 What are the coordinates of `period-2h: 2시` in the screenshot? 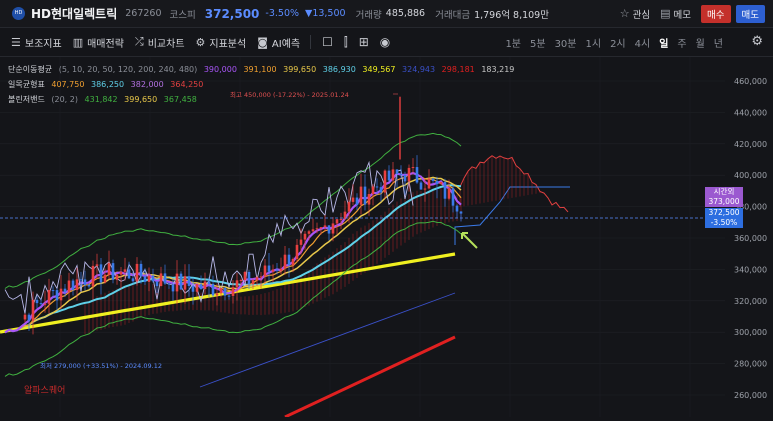 It's located at (618, 42).